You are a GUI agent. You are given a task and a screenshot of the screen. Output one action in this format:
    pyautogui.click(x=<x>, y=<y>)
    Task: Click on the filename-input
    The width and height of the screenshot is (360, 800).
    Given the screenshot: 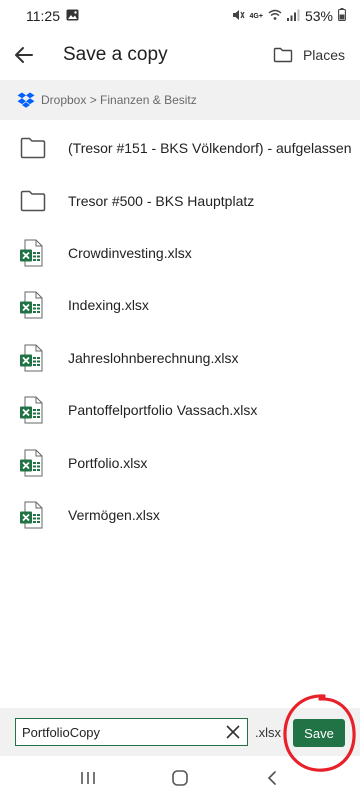 What is the action you would take?
    pyautogui.click(x=116, y=732)
    